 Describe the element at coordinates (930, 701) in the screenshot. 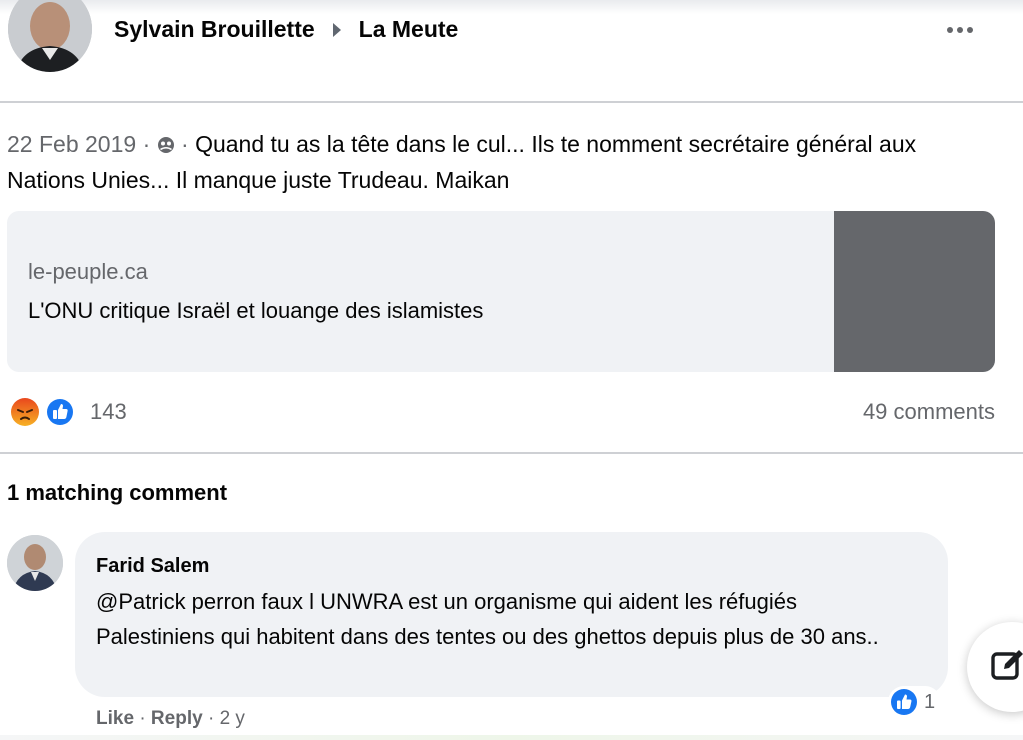

I see `comment-like-count: 1` at that location.